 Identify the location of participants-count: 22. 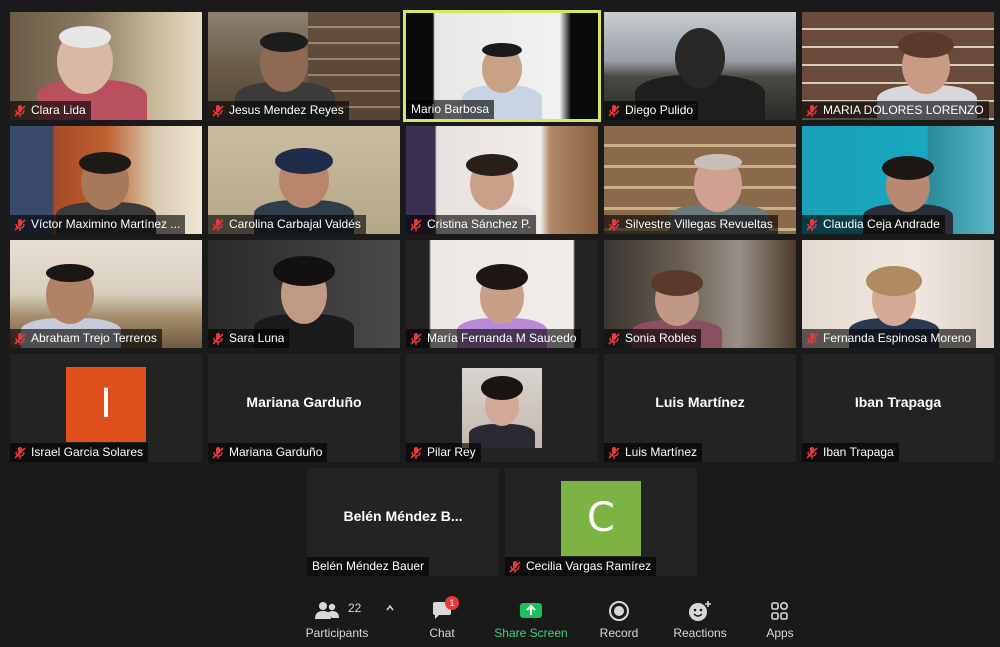
(355, 608).